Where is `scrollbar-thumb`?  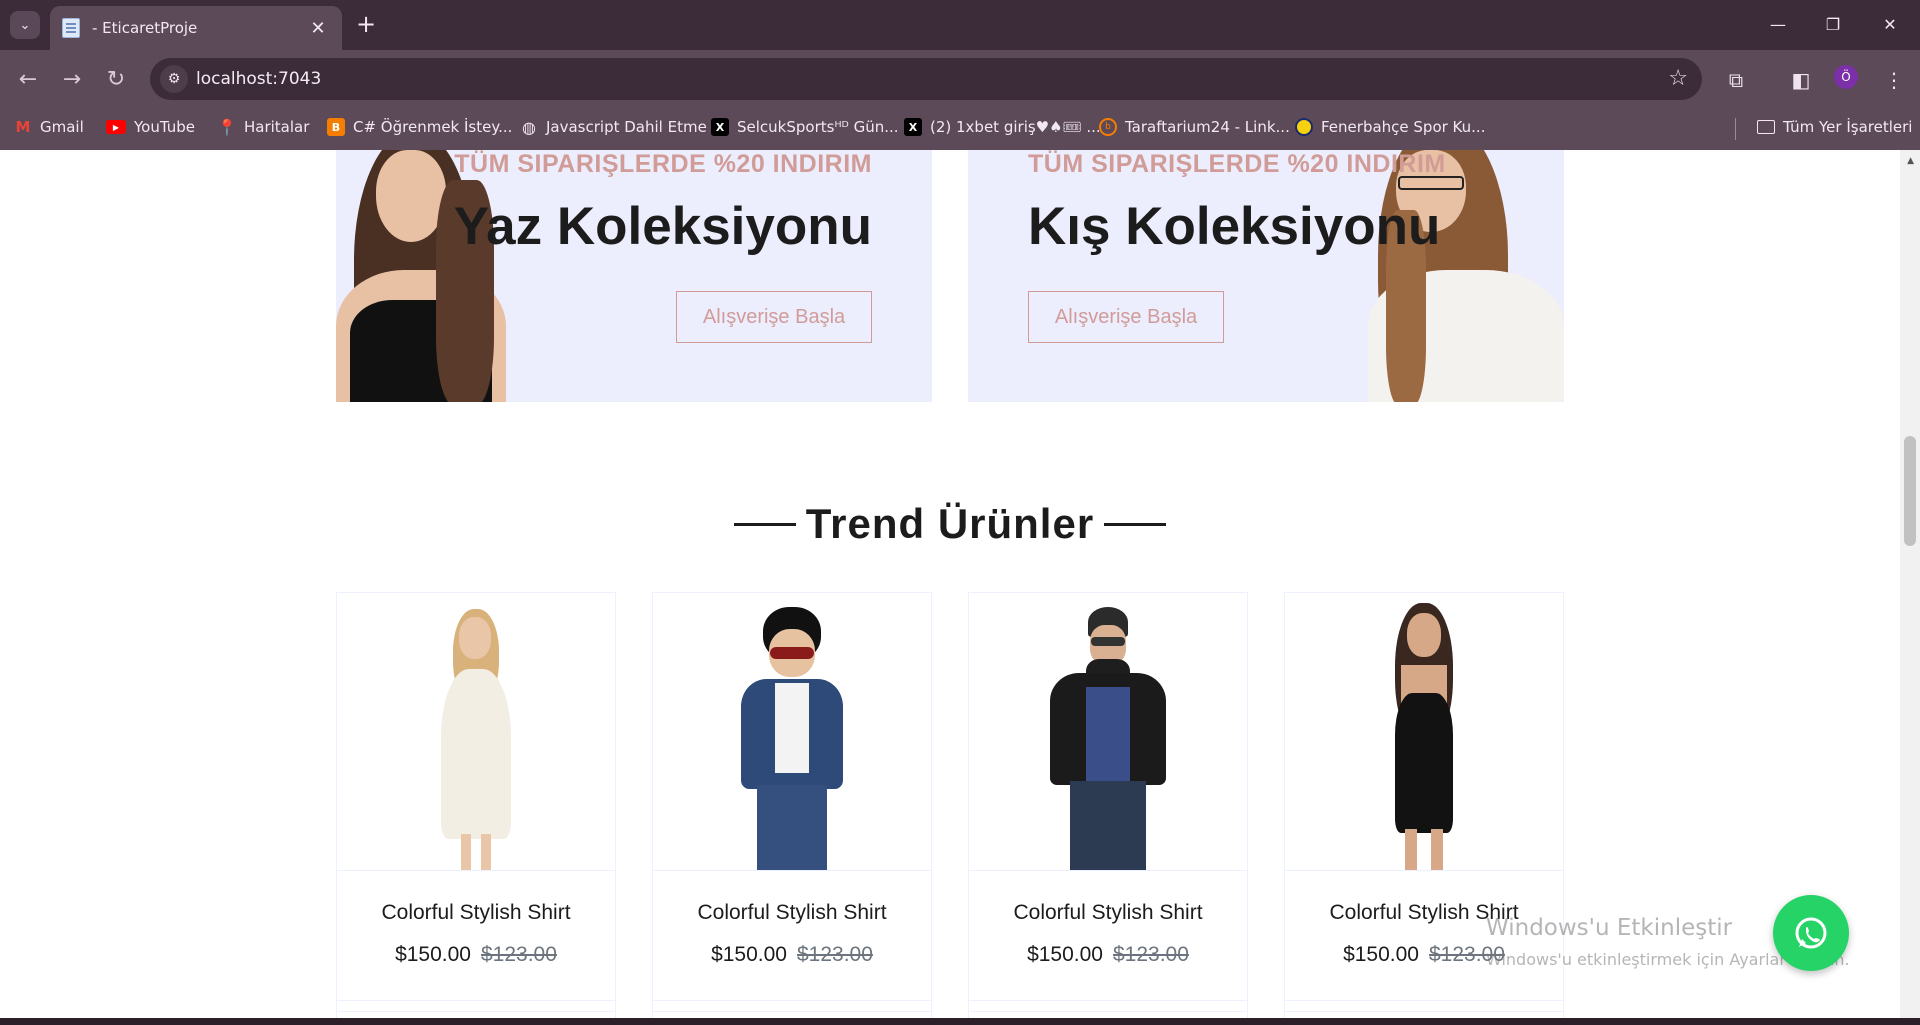 scrollbar-thumb is located at coordinates (1910, 491).